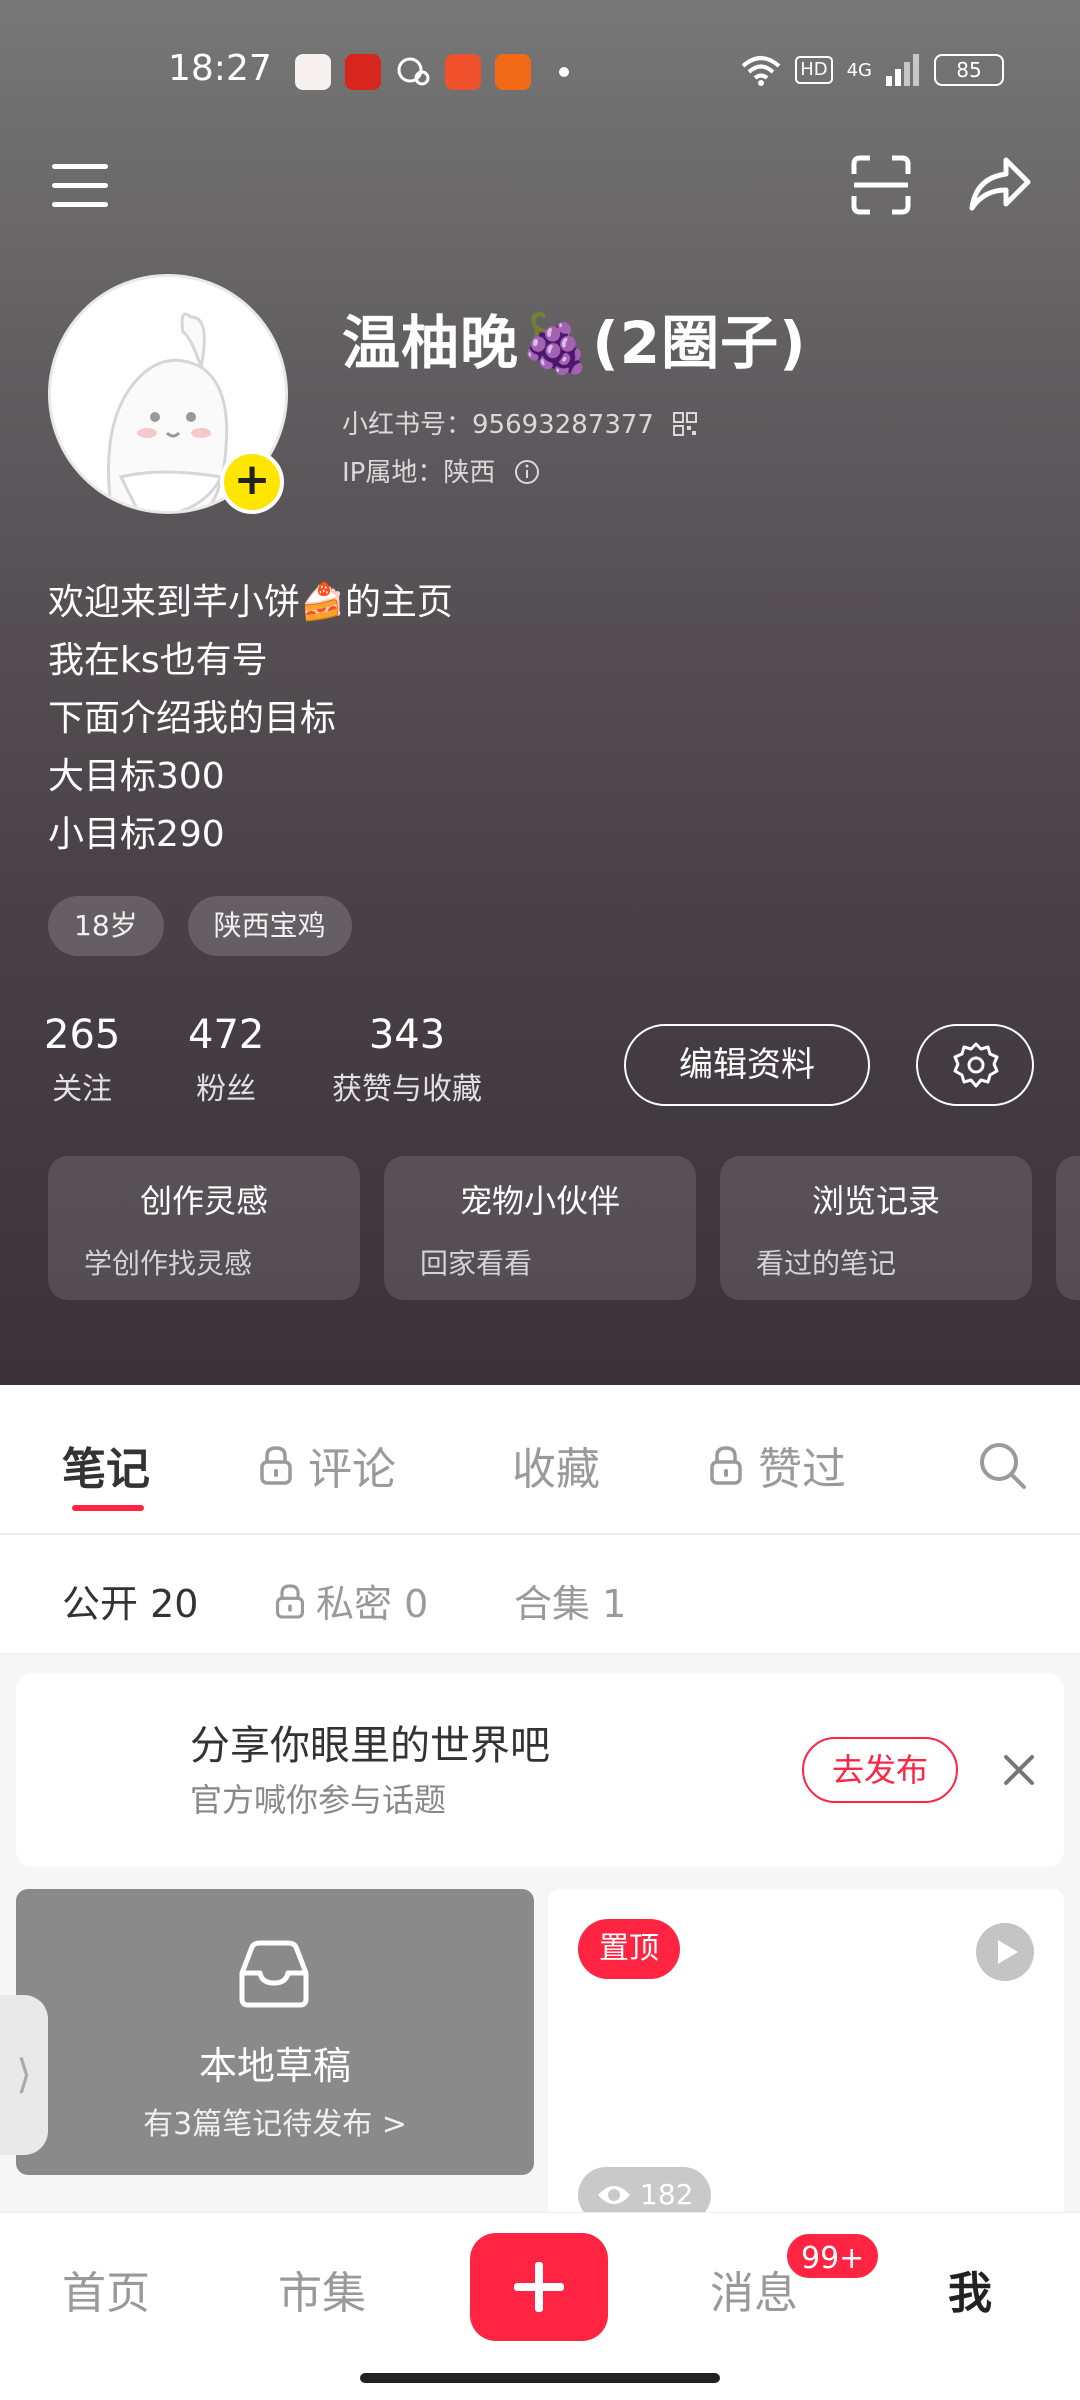 Image resolution: width=1080 pixels, height=2400 pixels. Describe the element at coordinates (498, 425) in the screenshot. I see `user-id-text: 小红书号：95693287377` at that location.